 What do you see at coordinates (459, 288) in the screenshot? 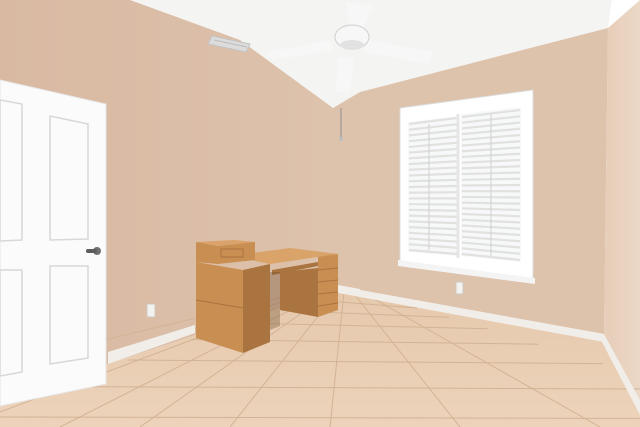
I see `wall-outlet-back` at bounding box center [459, 288].